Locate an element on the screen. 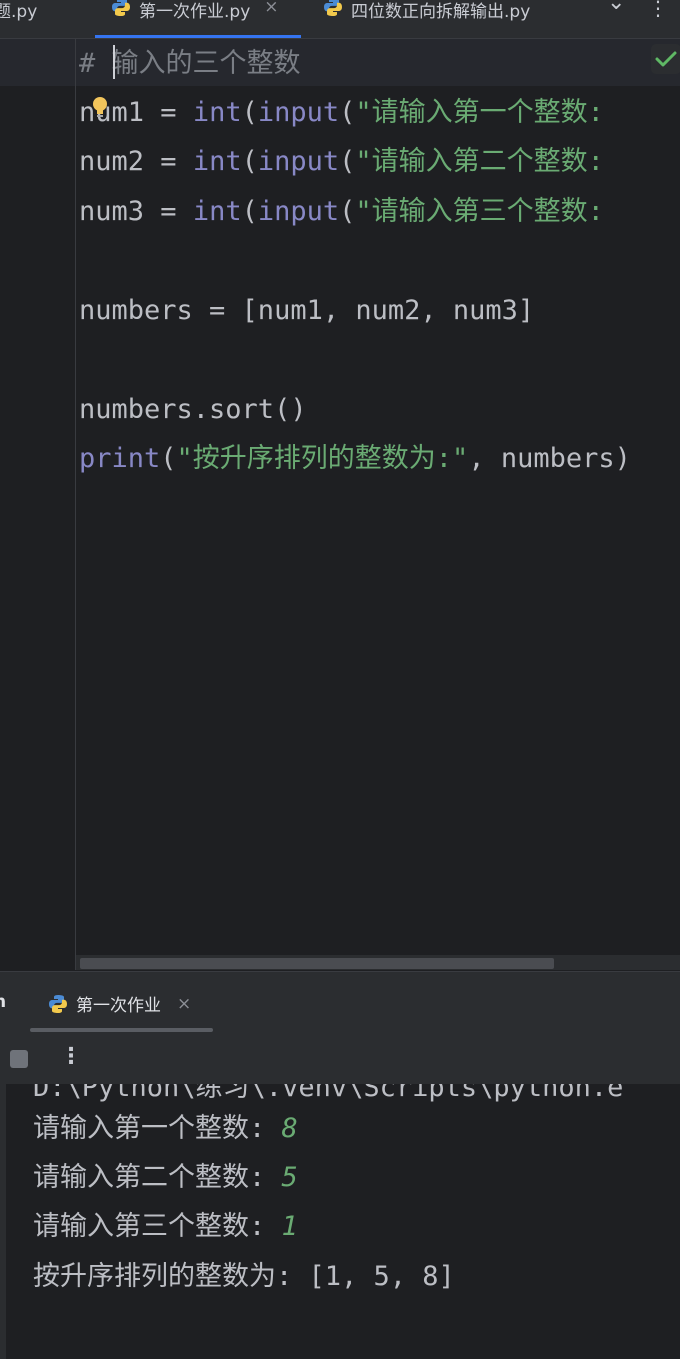 Image resolution: width=680 pixels, height=1359 pixels. code-token: num2 is located at coordinates (112, 161).